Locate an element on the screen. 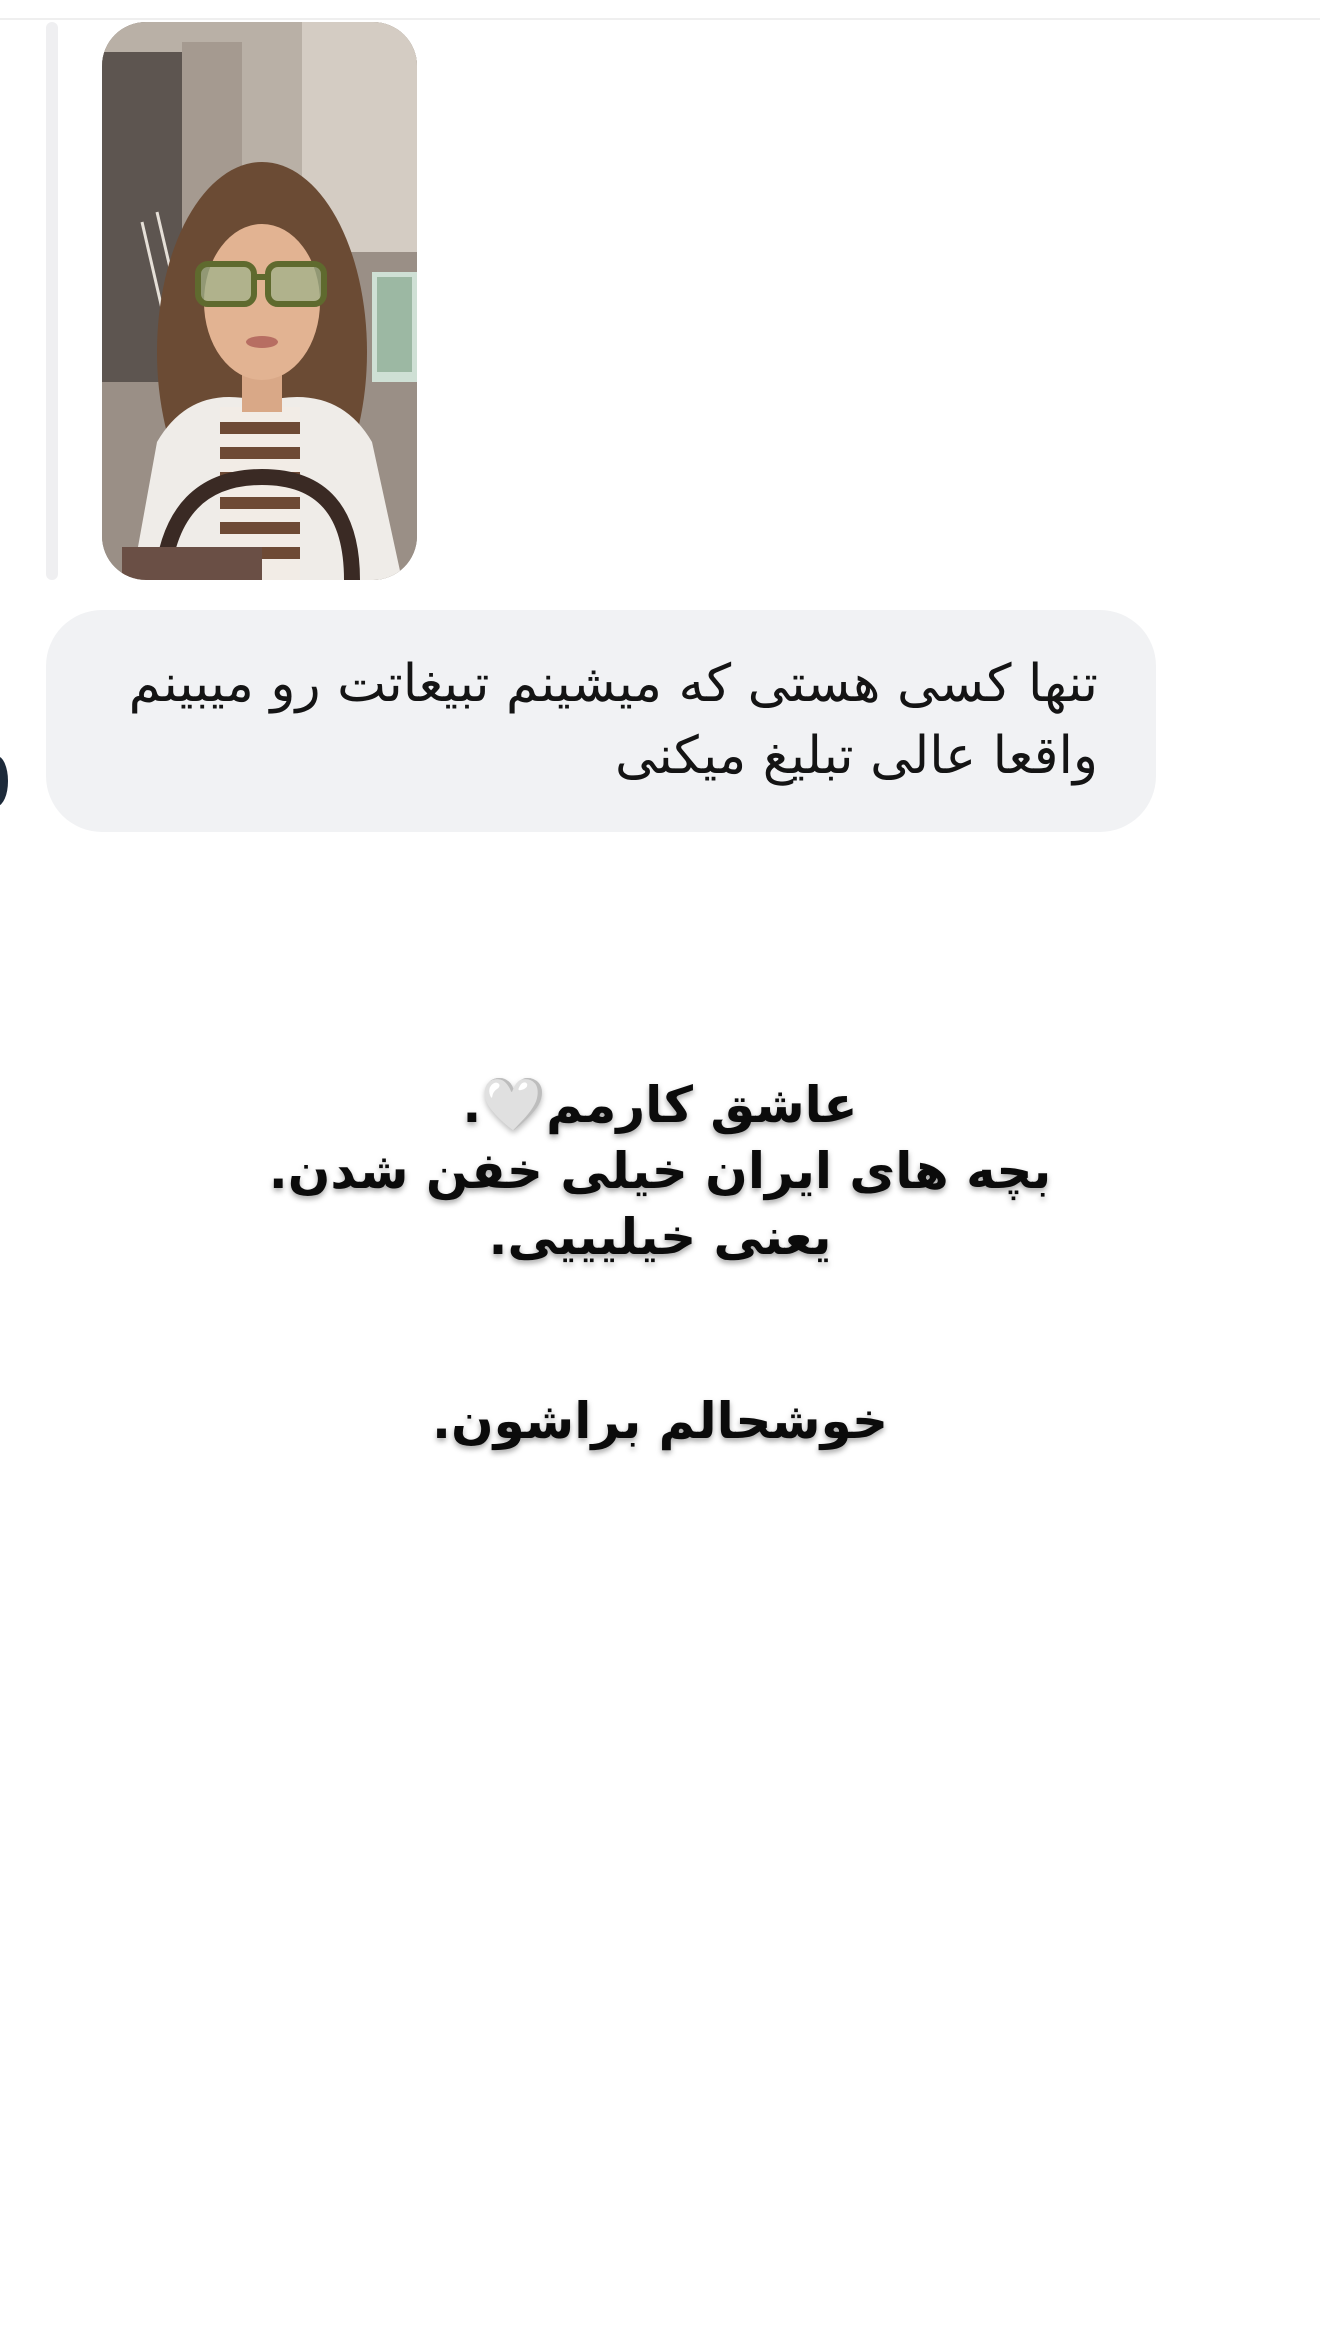 The width and height of the screenshot is (1320, 2346). top-divider is located at coordinates (660, 19).